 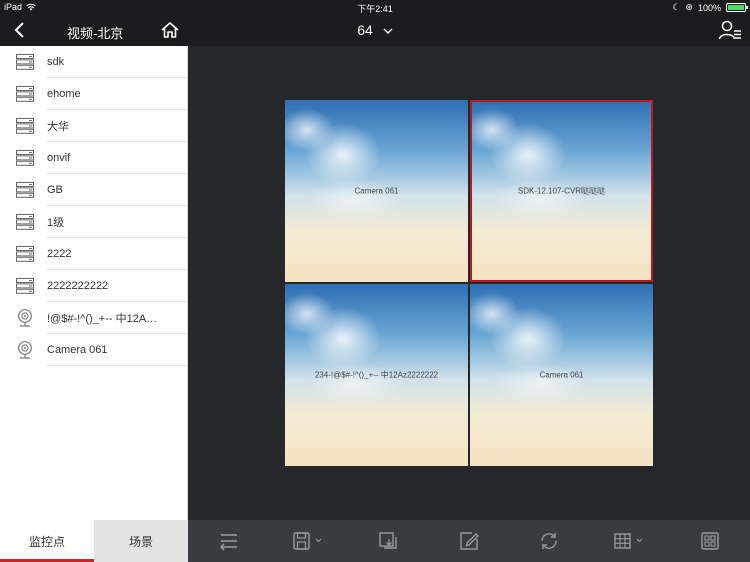 What do you see at coordinates (55, 190) in the screenshot?
I see `list-item-label: GB` at bounding box center [55, 190].